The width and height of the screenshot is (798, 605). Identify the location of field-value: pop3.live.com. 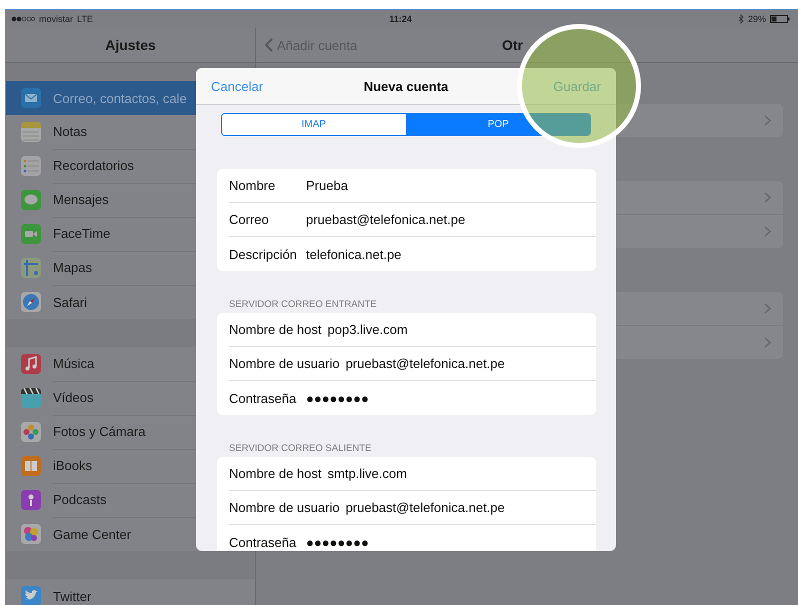
(368, 329).